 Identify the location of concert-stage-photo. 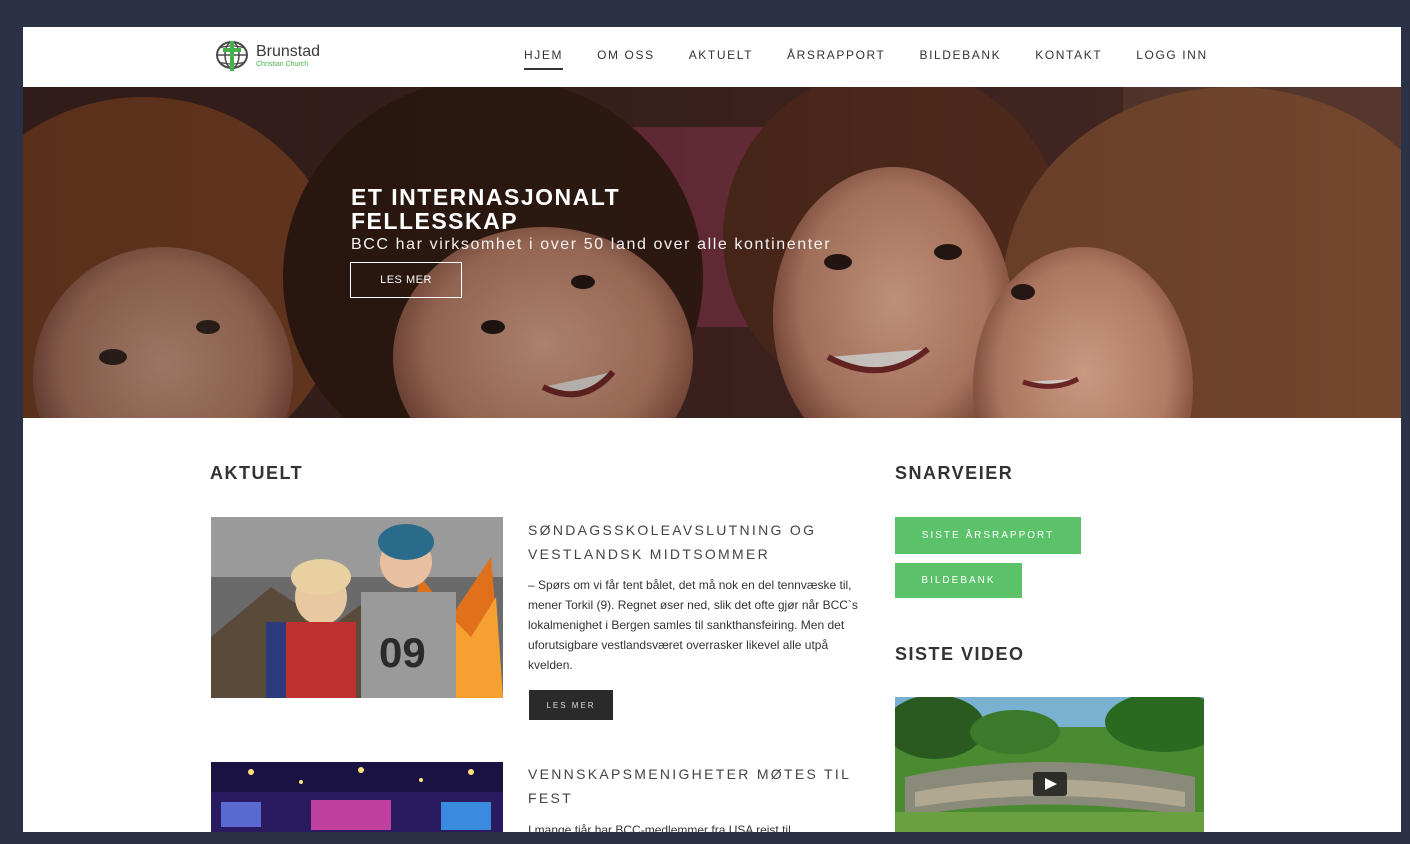
(357, 797).